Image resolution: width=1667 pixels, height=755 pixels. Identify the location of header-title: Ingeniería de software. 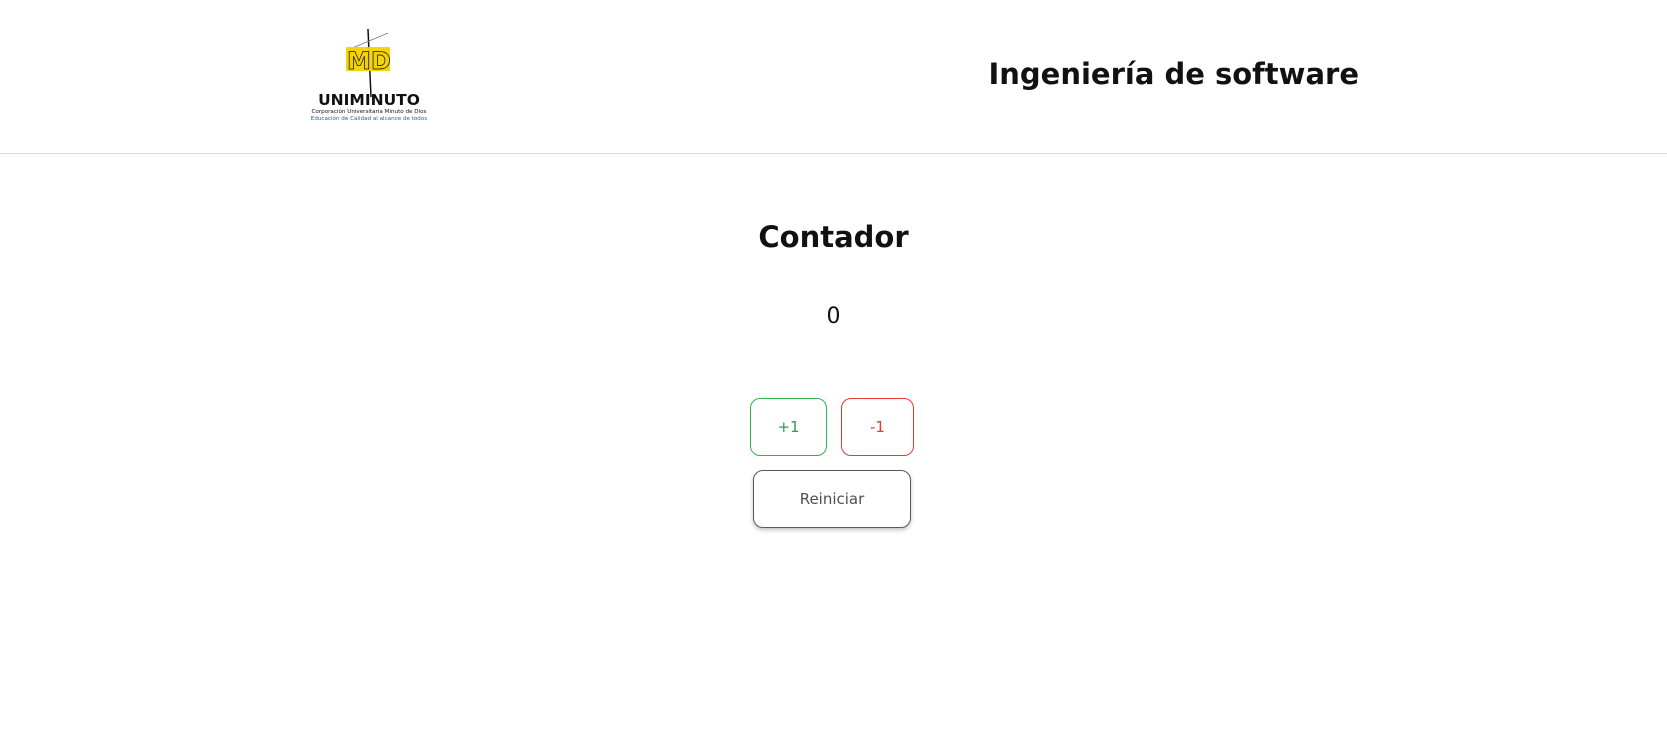
(1173, 74).